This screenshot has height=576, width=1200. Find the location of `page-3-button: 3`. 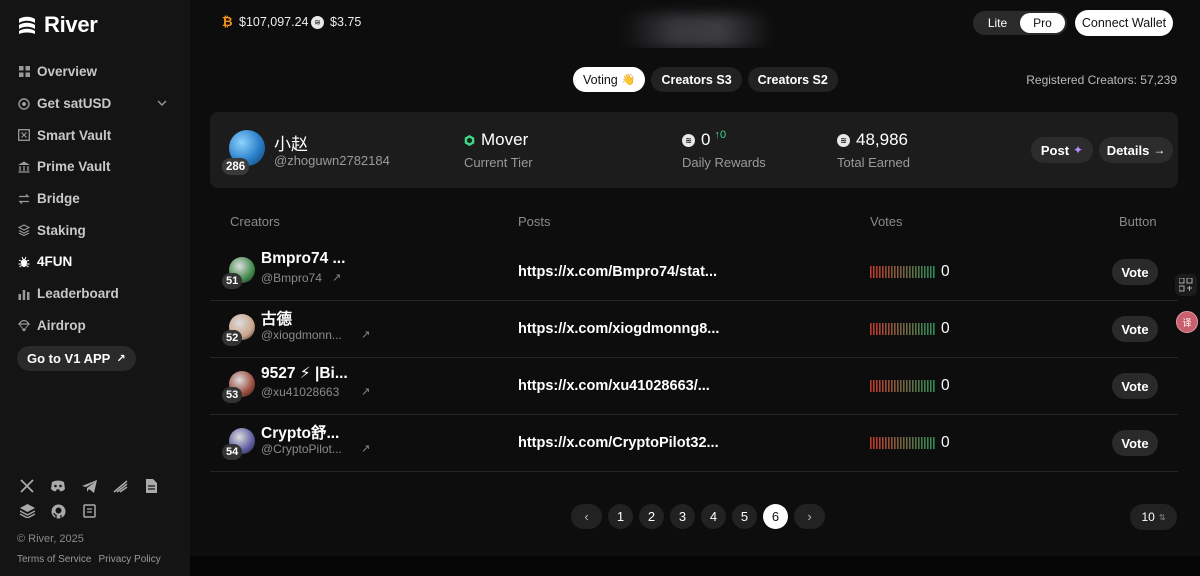

page-3-button: 3 is located at coordinates (682, 516).